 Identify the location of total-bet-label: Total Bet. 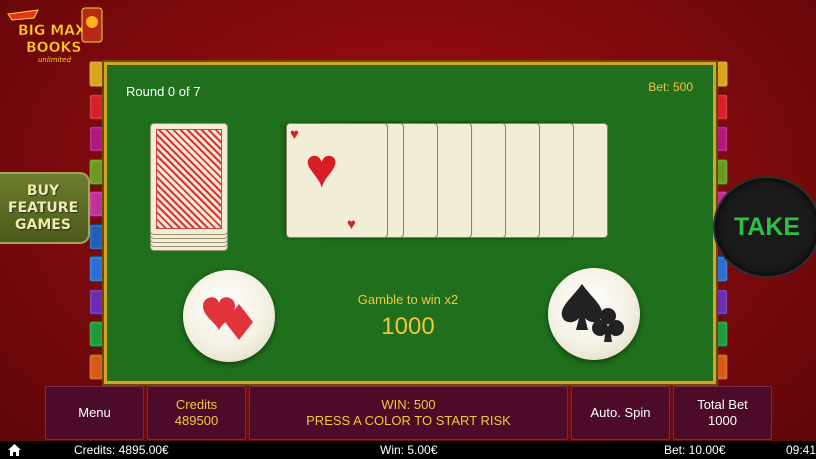
(722, 404).